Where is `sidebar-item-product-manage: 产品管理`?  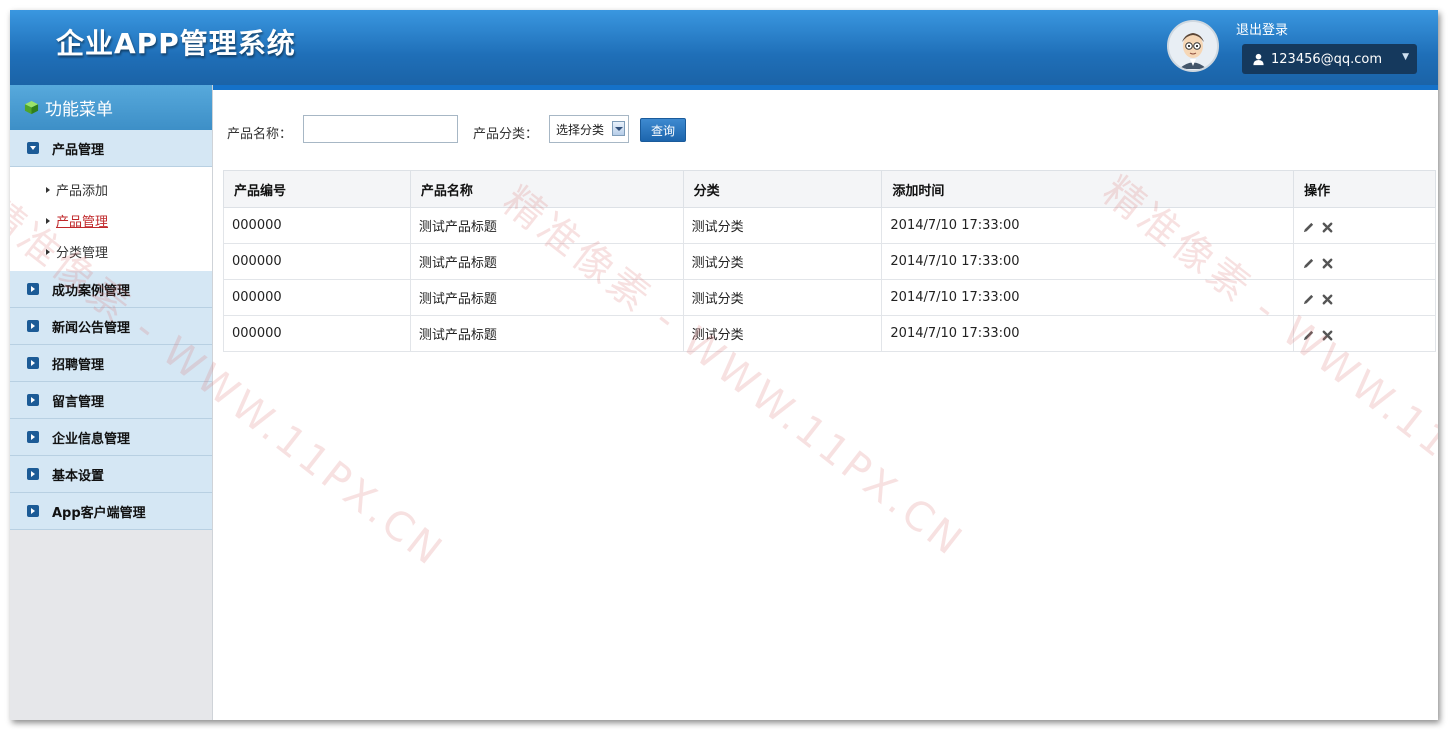 sidebar-item-product-manage: 产品管理 is located at coordinates (111, 220).